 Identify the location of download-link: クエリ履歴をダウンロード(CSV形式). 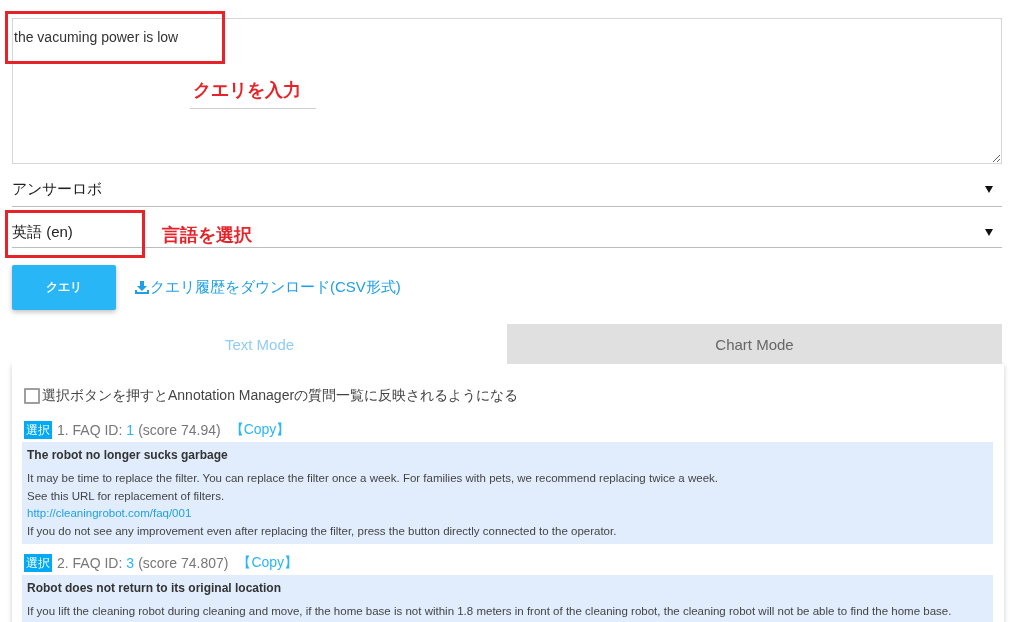
(268, 287).